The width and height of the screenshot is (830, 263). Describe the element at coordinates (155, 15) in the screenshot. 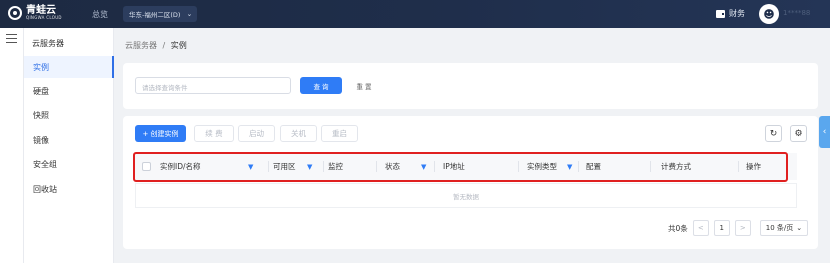

I see `region-label: 华东-福州二区(D)` at that location.